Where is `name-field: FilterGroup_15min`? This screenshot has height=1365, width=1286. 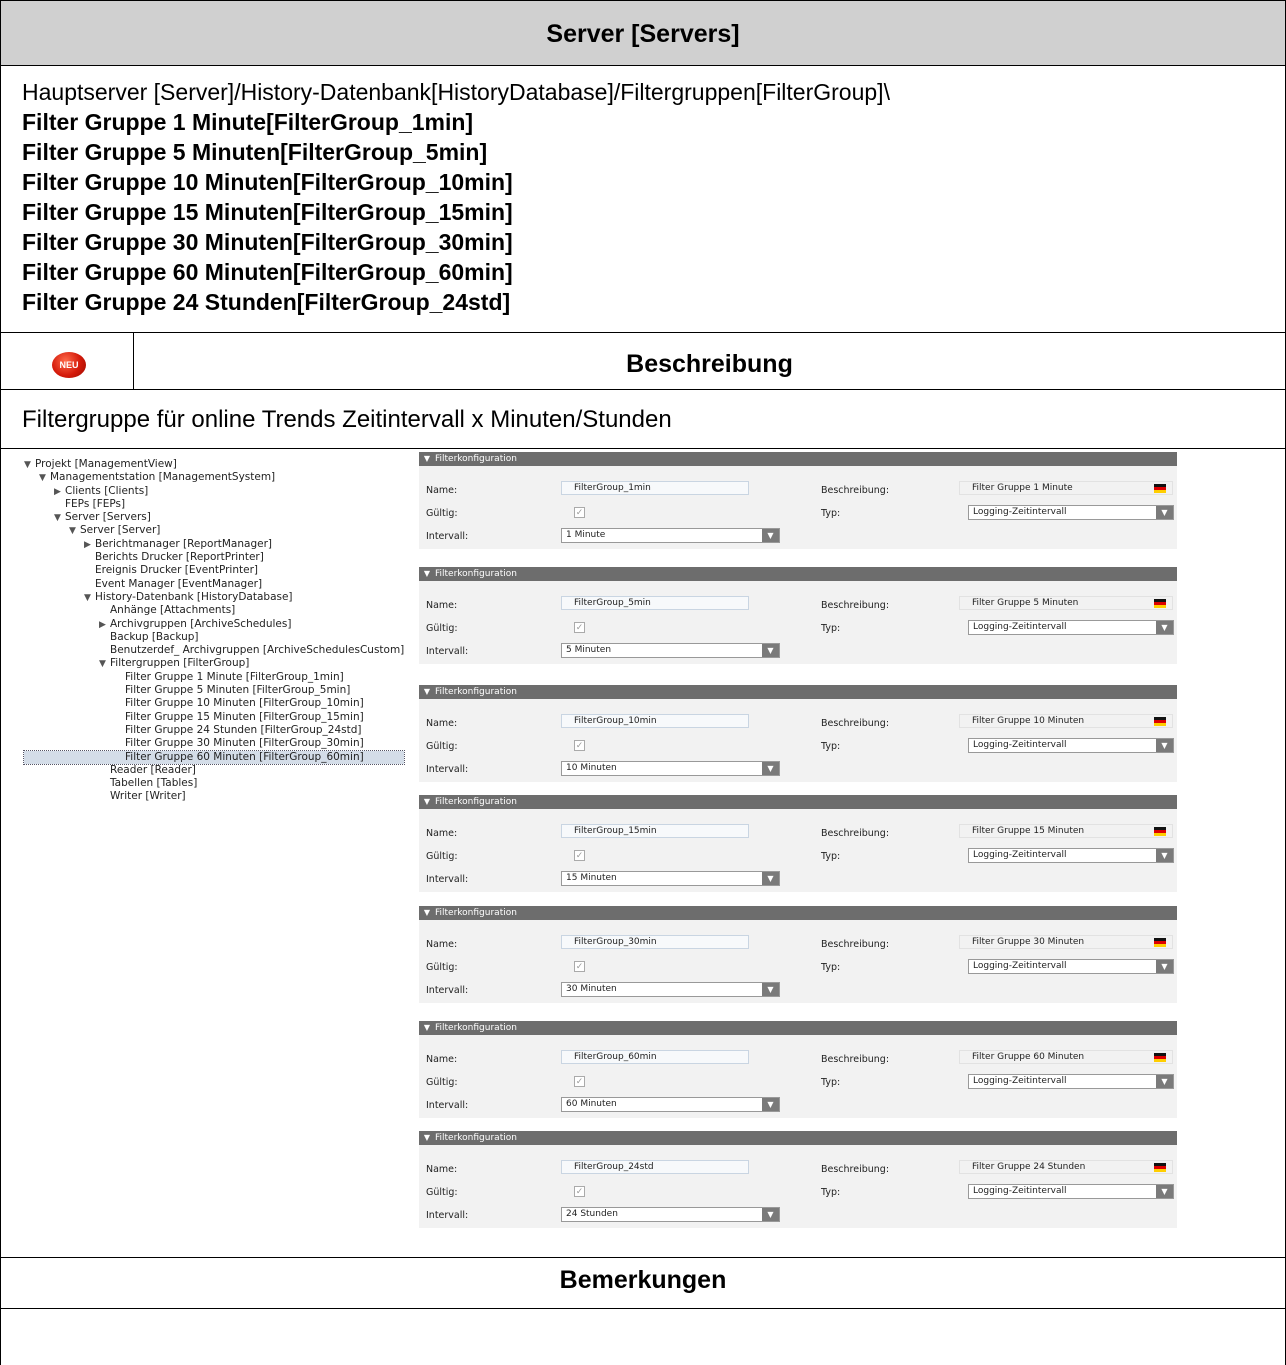 name-field: FilterGroup_15min is located at coordinates (655, 831).